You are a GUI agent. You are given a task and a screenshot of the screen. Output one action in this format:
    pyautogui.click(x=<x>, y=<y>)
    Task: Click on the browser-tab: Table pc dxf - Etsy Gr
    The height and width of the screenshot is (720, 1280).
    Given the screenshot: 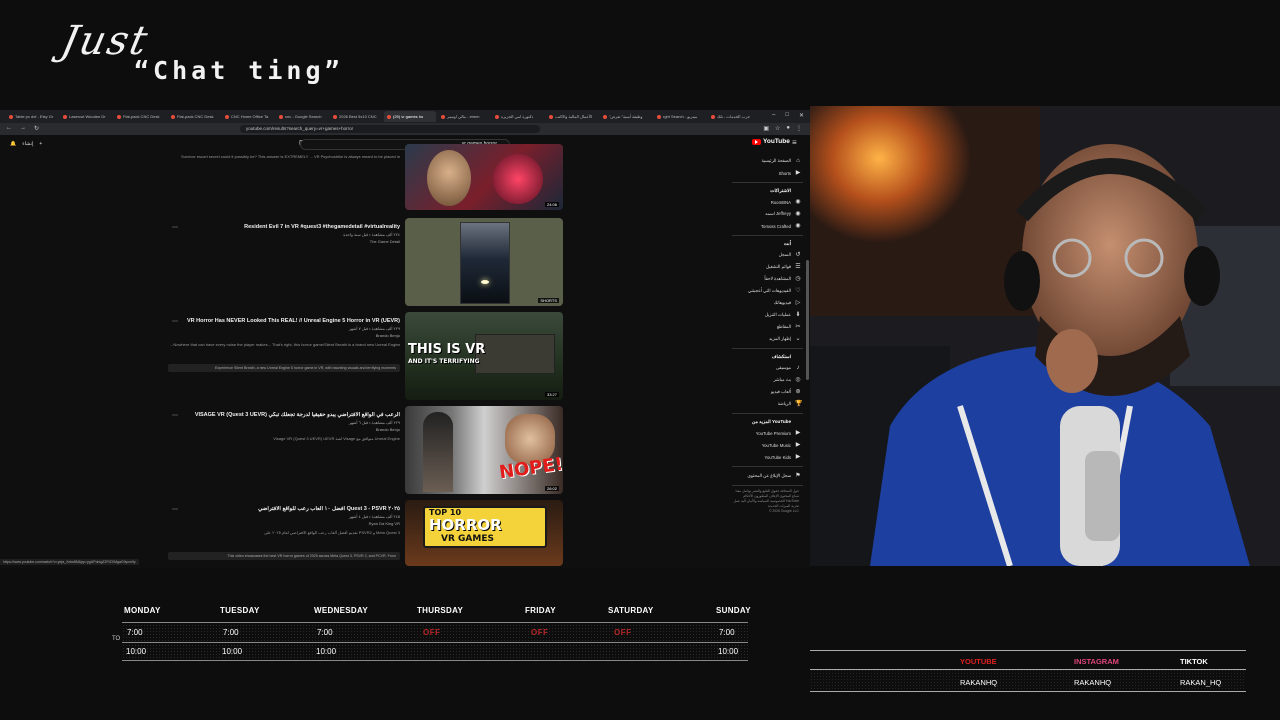 What is the action you would take?
    pyautogui.click(x=32, y=116)
    